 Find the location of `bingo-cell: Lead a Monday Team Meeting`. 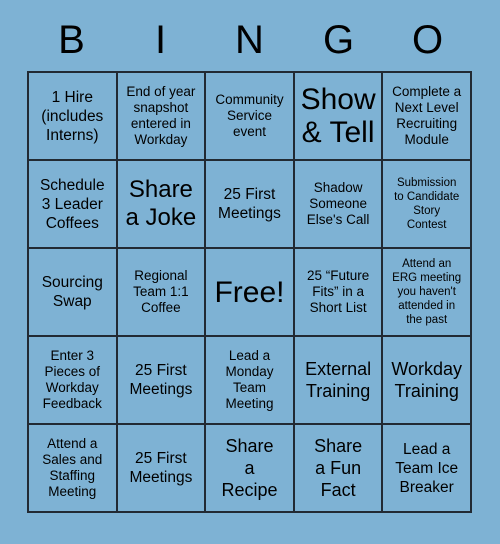

bingo-cell: Lead a Monday Team Meeting is located at coordinates (250, 381).